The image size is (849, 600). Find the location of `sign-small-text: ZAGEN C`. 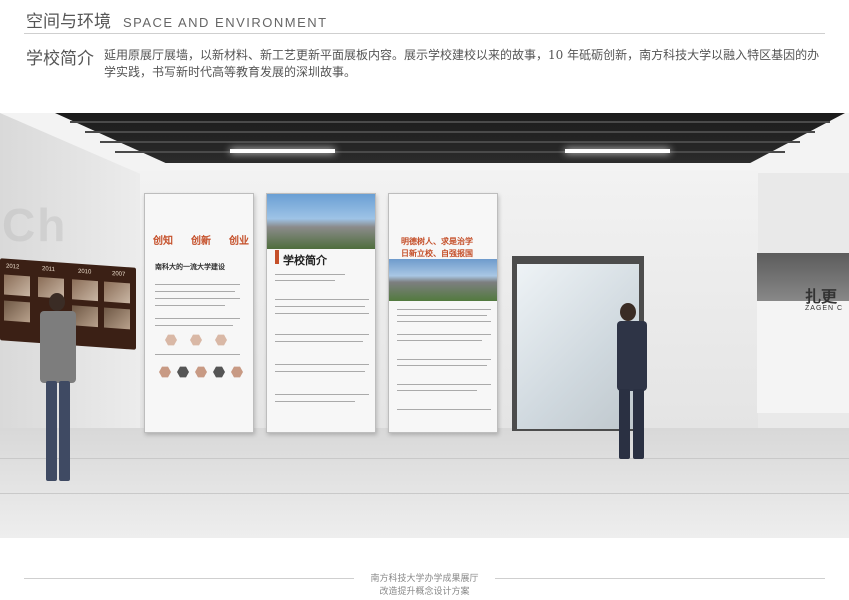

sign-small-text: ZAGEN C is located at coordinates (824, 308).